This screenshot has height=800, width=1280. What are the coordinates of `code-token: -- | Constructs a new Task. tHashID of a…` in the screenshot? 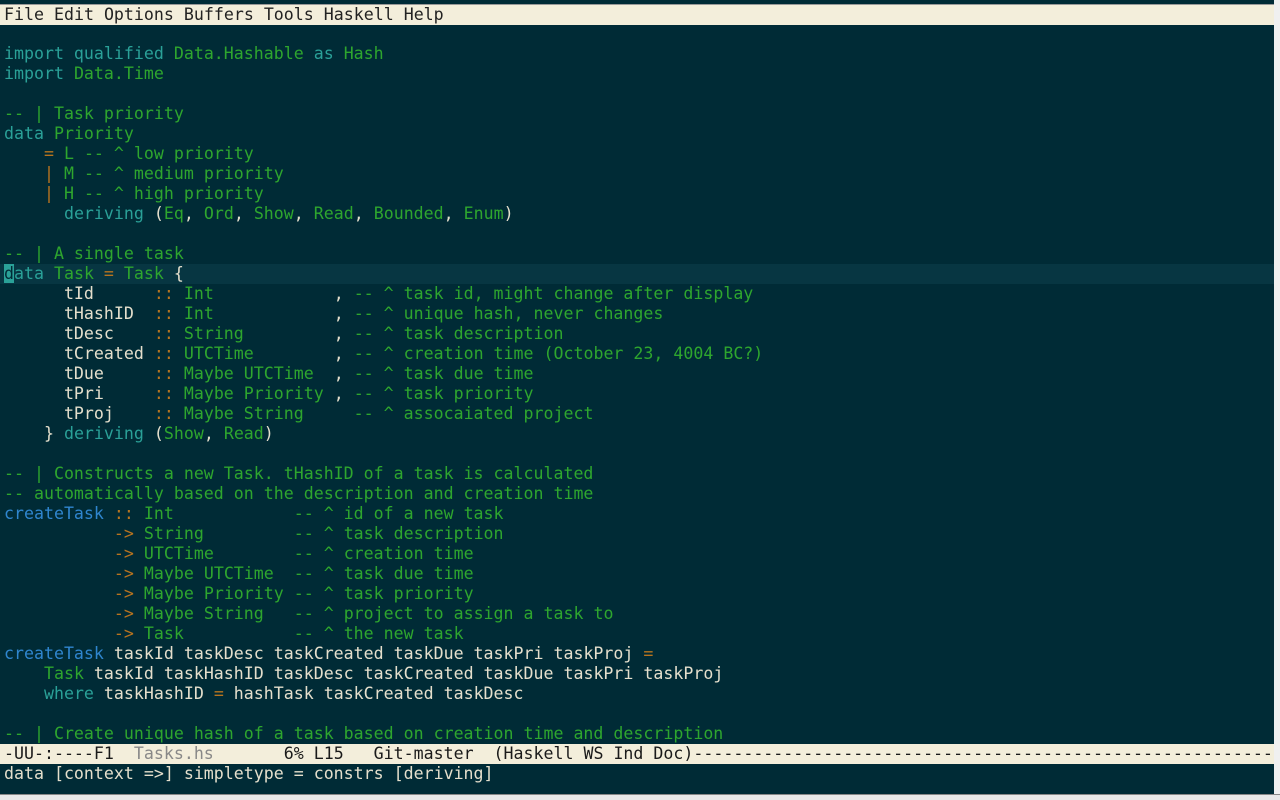 It's located at (299, 473).